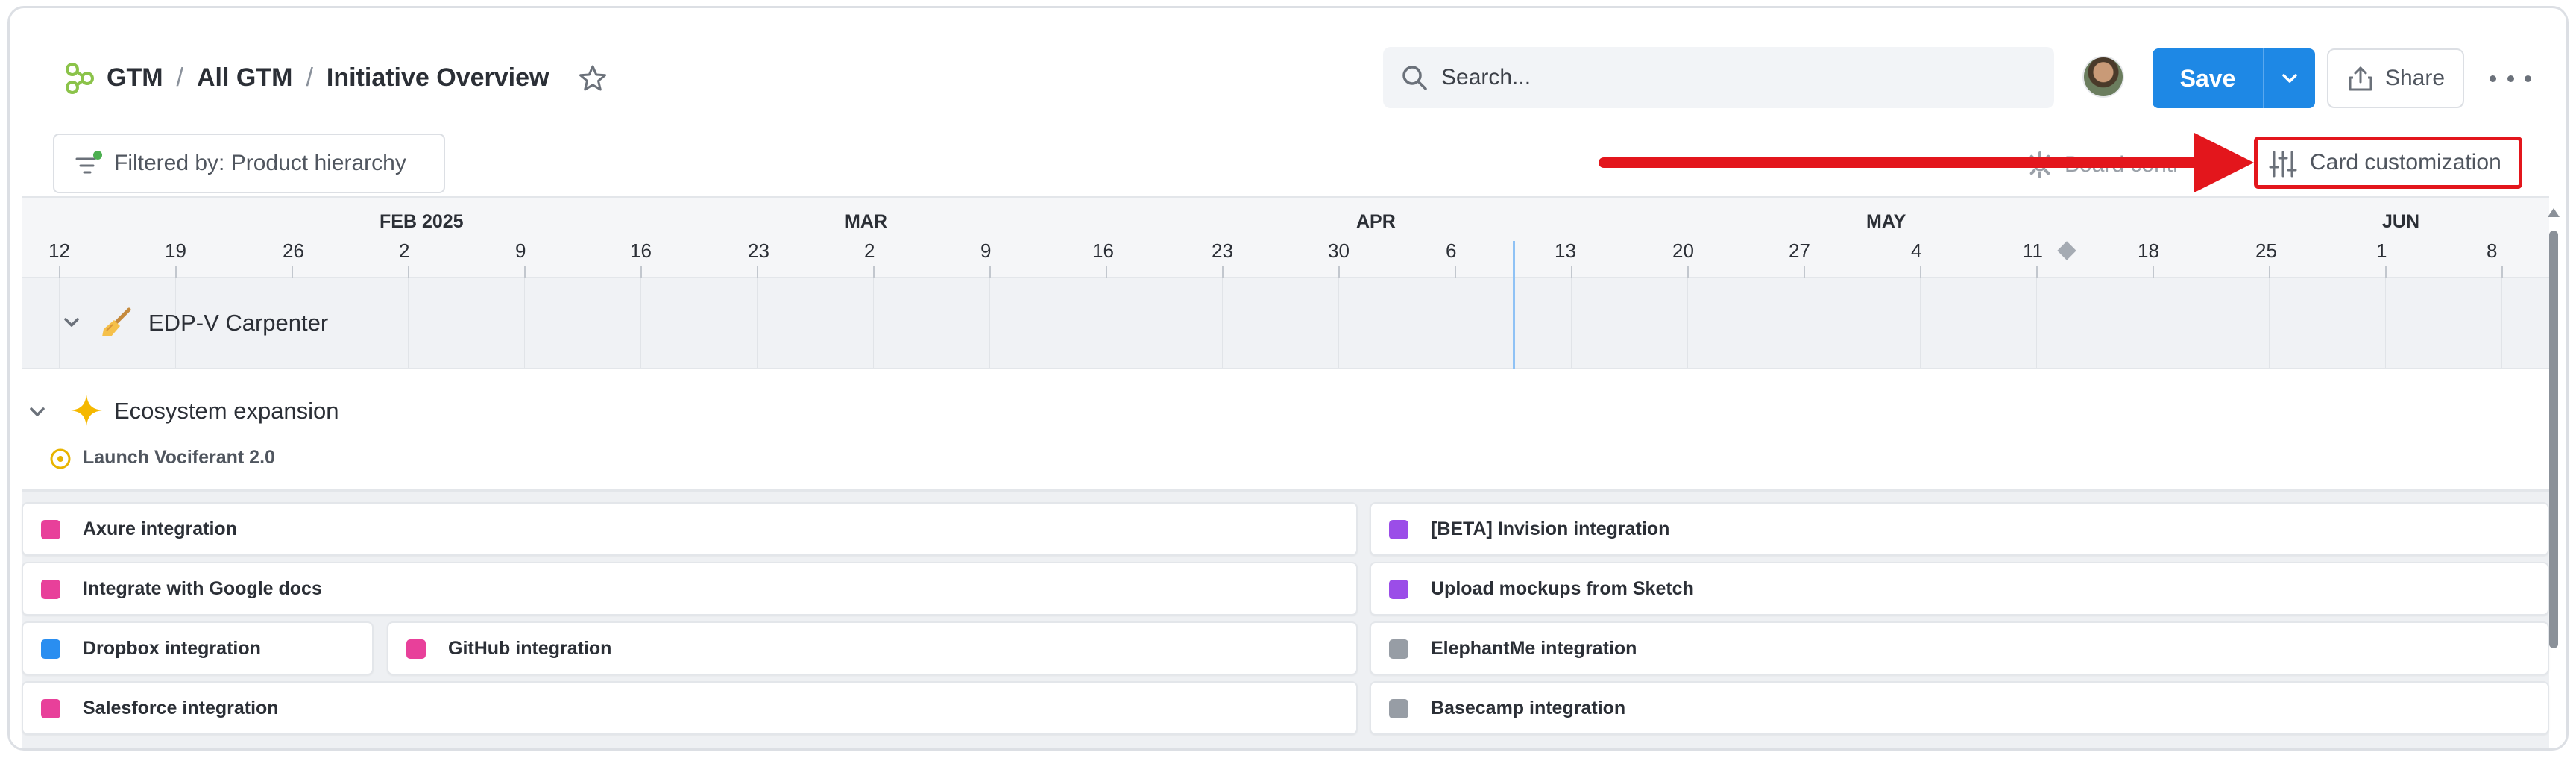  What do you see at coordinates (1916, 250) in the screenshot?
I see `week-label: 4` at bounding box center [1916, 250].